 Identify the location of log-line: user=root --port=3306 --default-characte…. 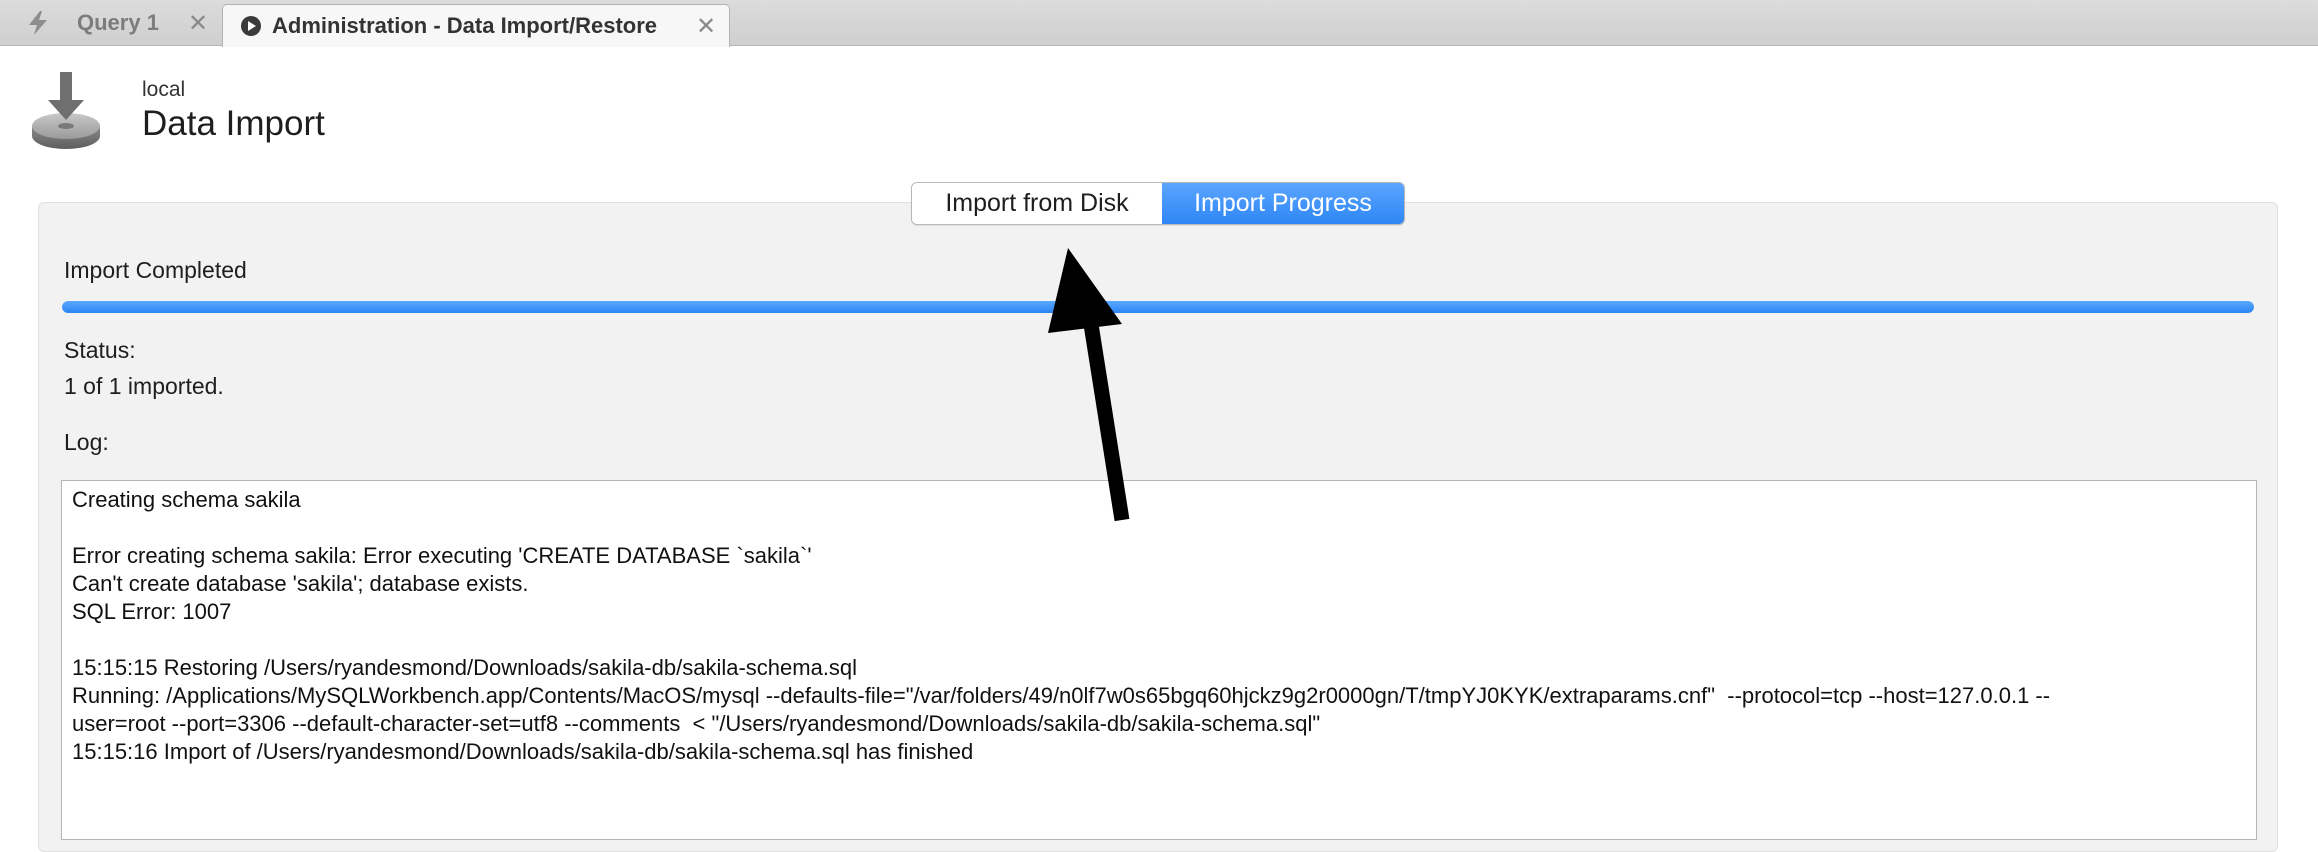
(696, 723).